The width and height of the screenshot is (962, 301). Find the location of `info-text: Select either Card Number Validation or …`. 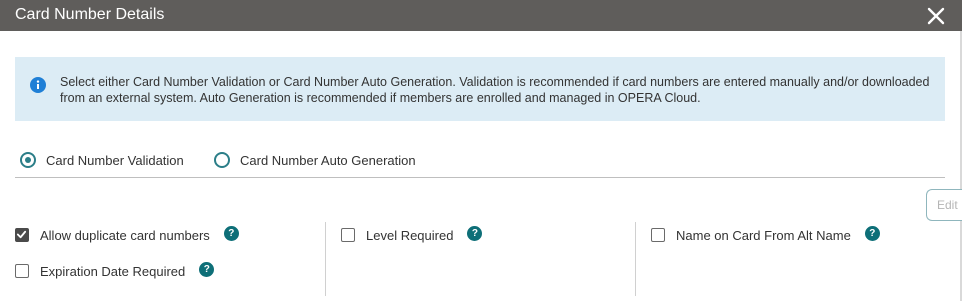

info-text: Select either Card Number Validation or … is located at coordinates (495, 90).